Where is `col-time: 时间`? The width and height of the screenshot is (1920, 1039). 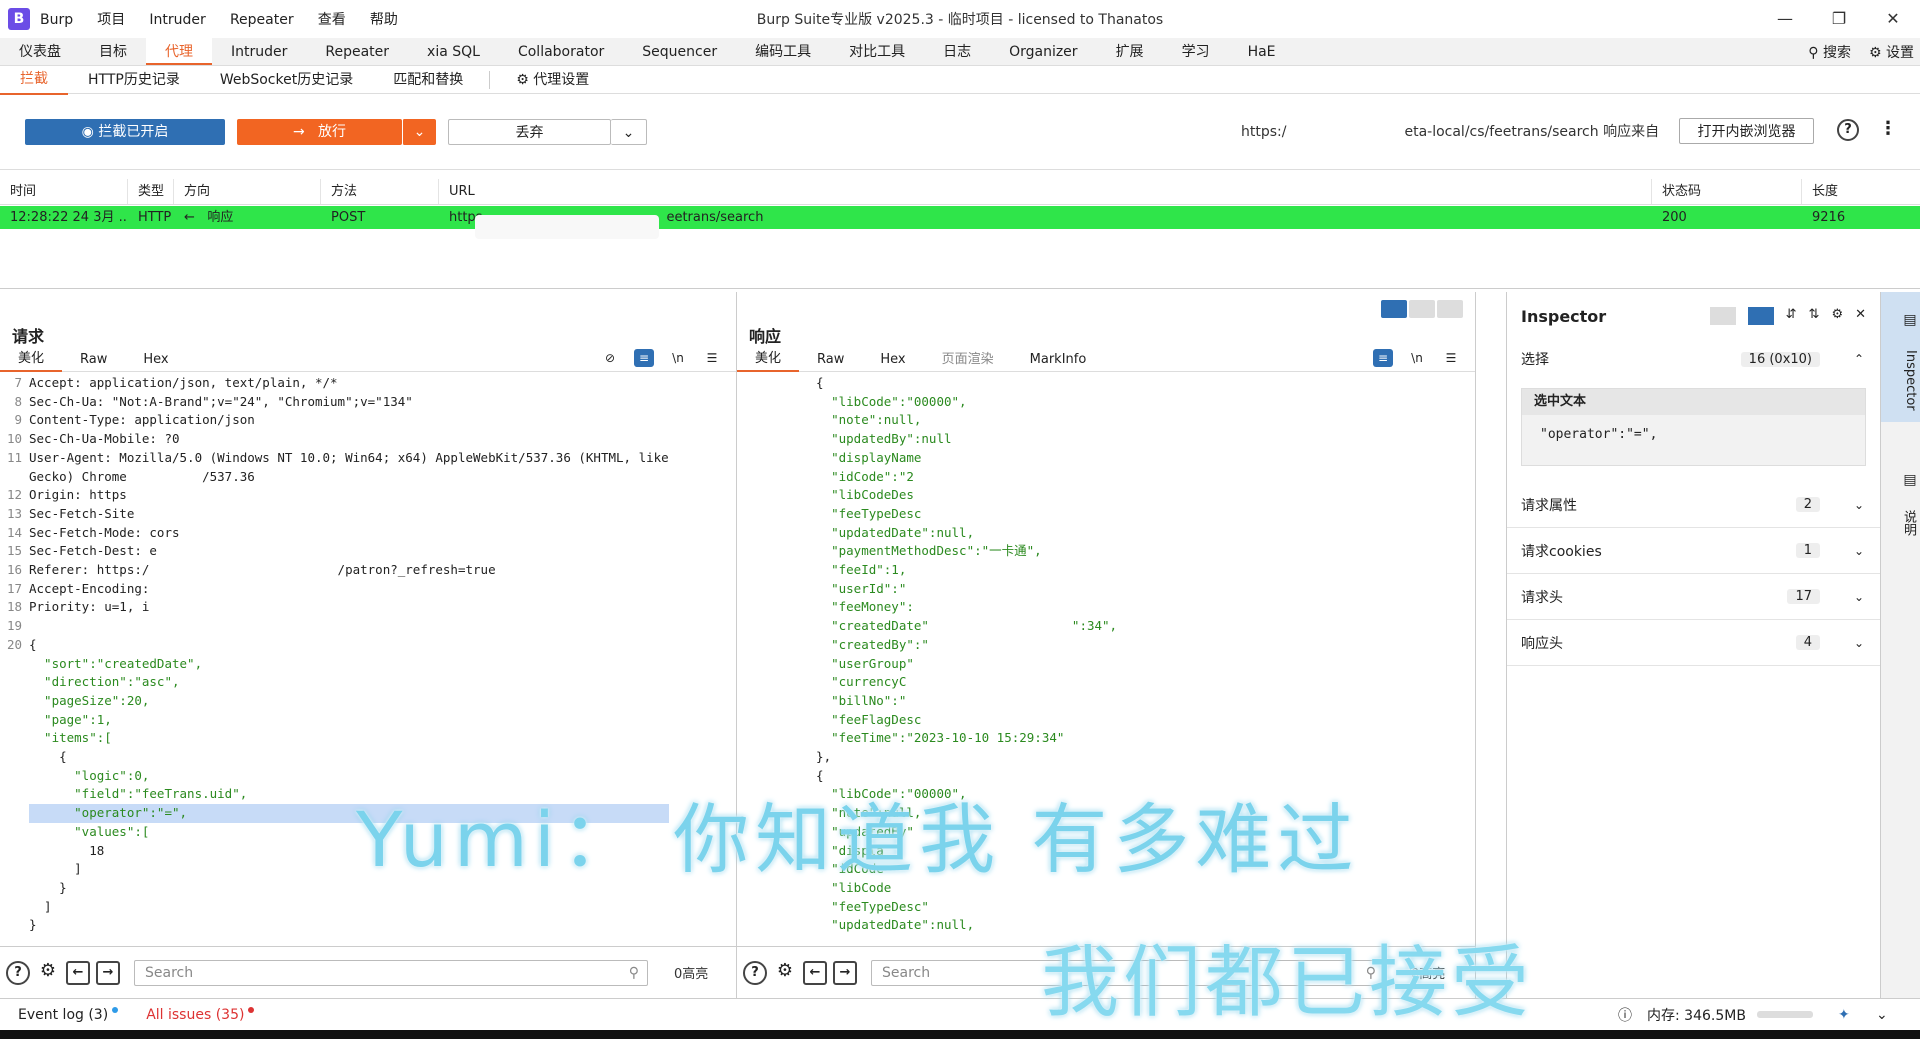
col-time: 时间 is located at coordinates (64, 191).